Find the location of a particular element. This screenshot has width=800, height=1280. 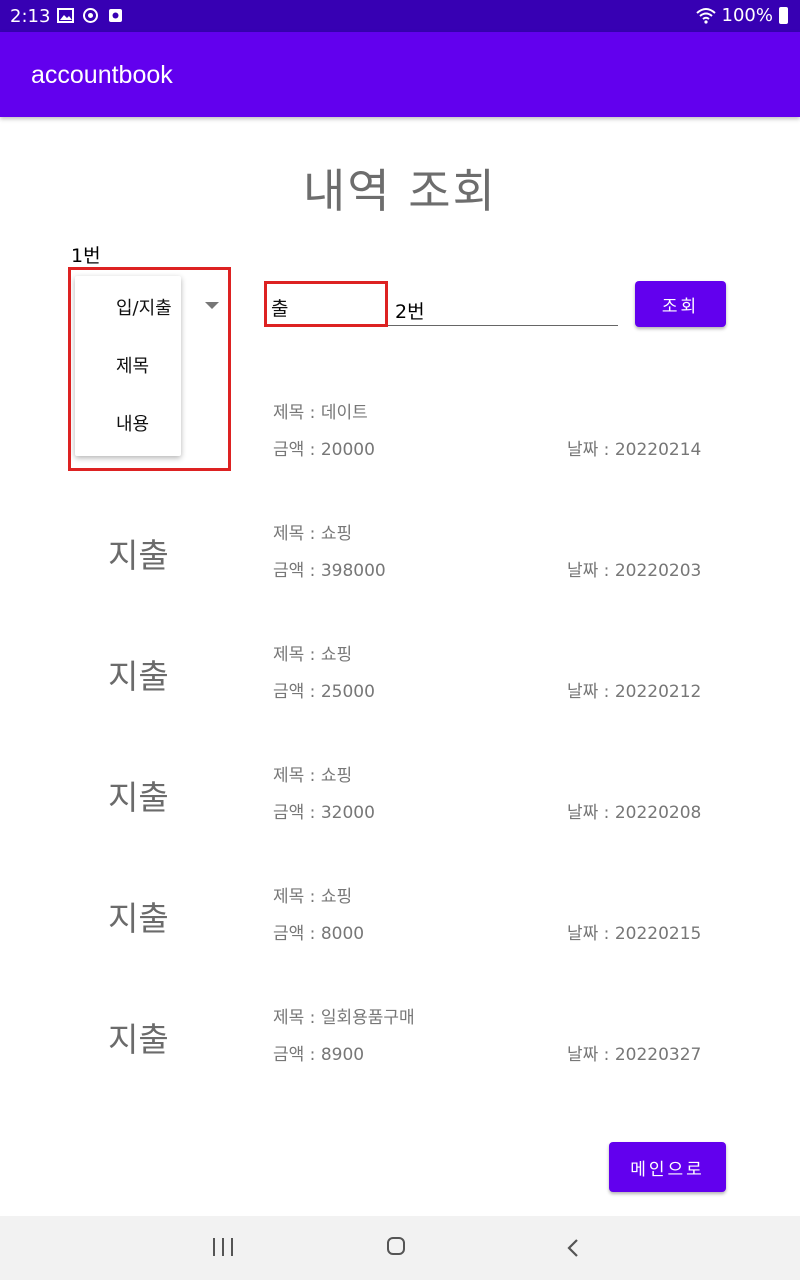

record-title: 제목 : 데이트 is located at coordinates (320, 413).